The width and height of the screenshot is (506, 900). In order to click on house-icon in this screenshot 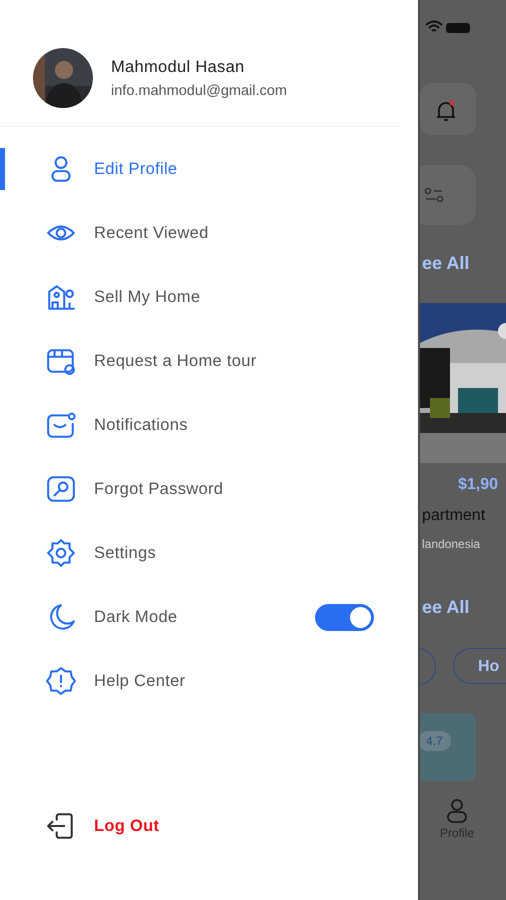, I will do `click(61, 297)`.